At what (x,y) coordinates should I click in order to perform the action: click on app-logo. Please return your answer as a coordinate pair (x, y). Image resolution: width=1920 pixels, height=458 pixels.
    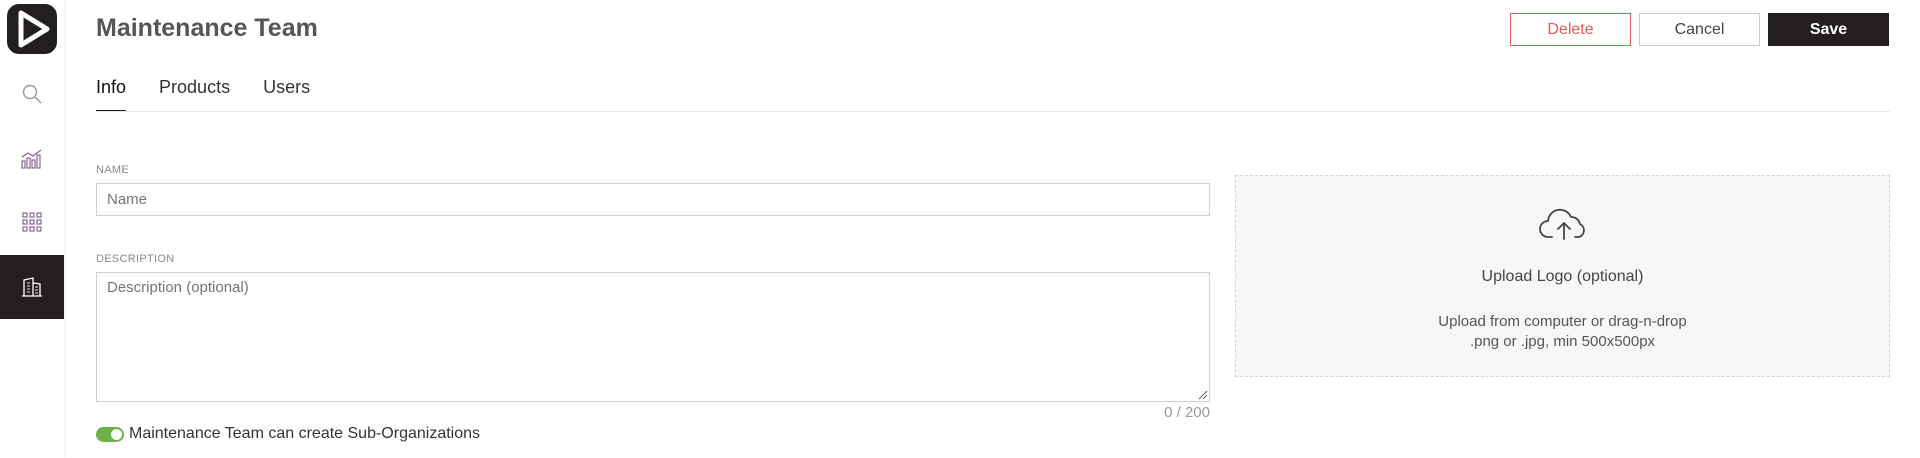
    Looking at the image, I should click on (32, 29).